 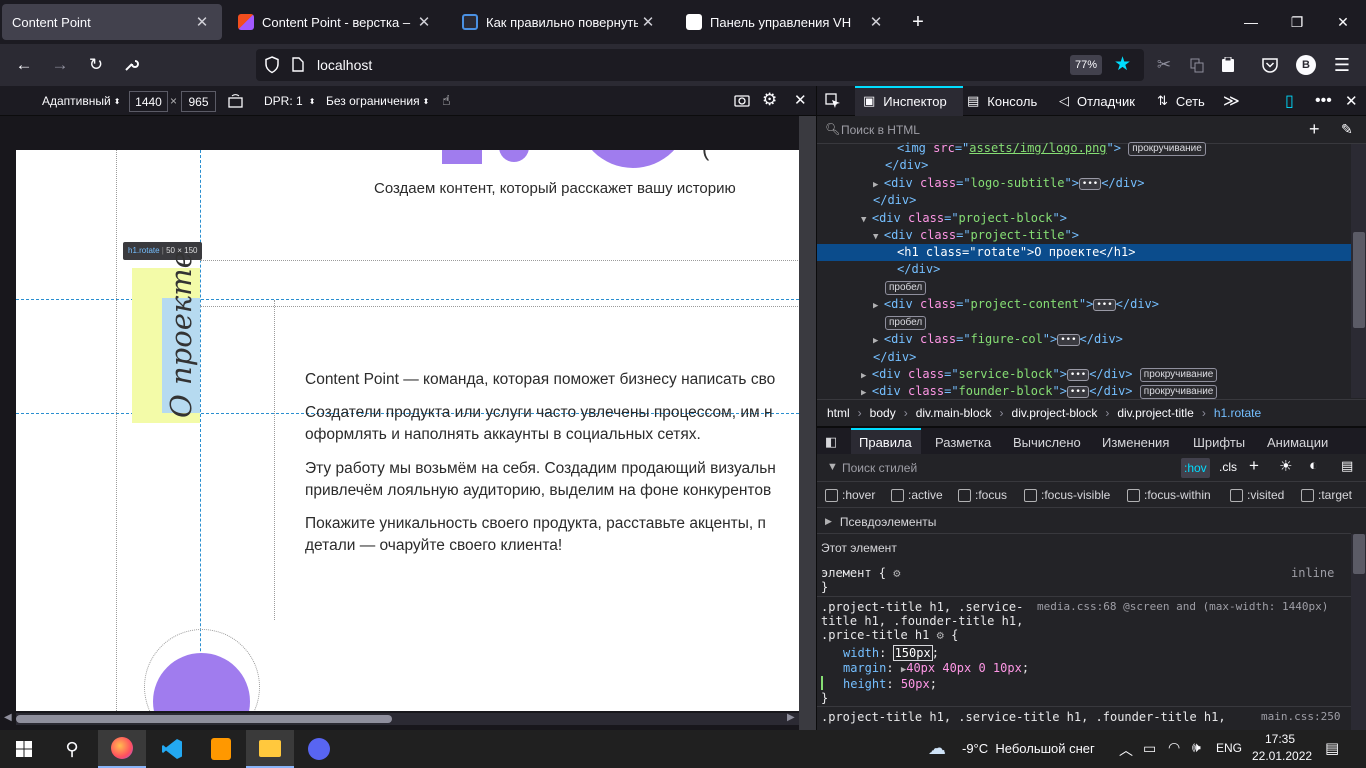 I want to click on tab-inspector: ▣ Инспектор, so click(x=905, y=101).